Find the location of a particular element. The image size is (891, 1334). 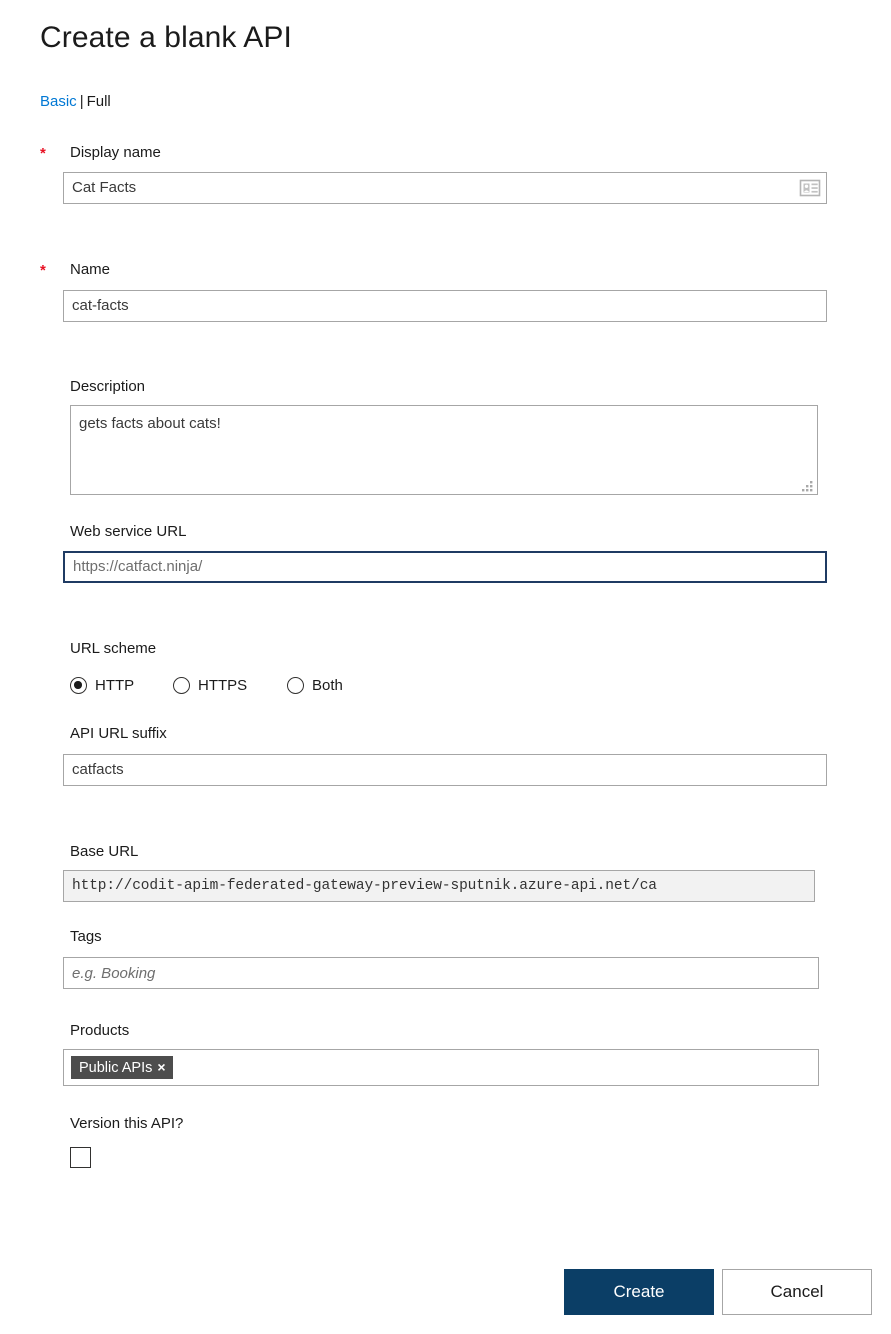

label-name: Name is located at coordinates (90, 269).